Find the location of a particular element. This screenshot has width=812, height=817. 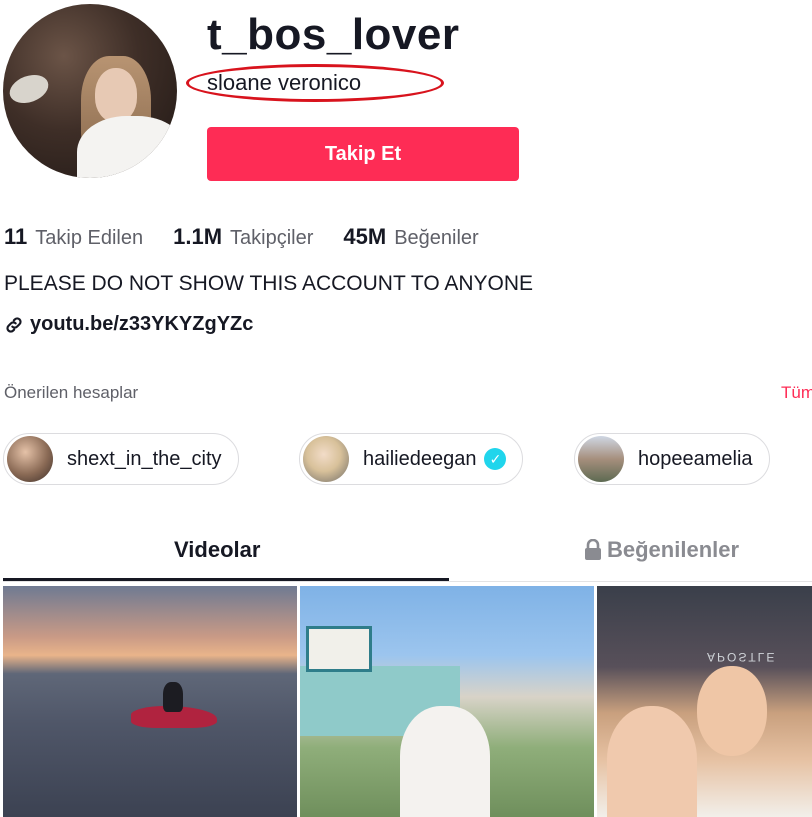

stat-likes-label: Beğeniler is located at coordinates (436, 238).